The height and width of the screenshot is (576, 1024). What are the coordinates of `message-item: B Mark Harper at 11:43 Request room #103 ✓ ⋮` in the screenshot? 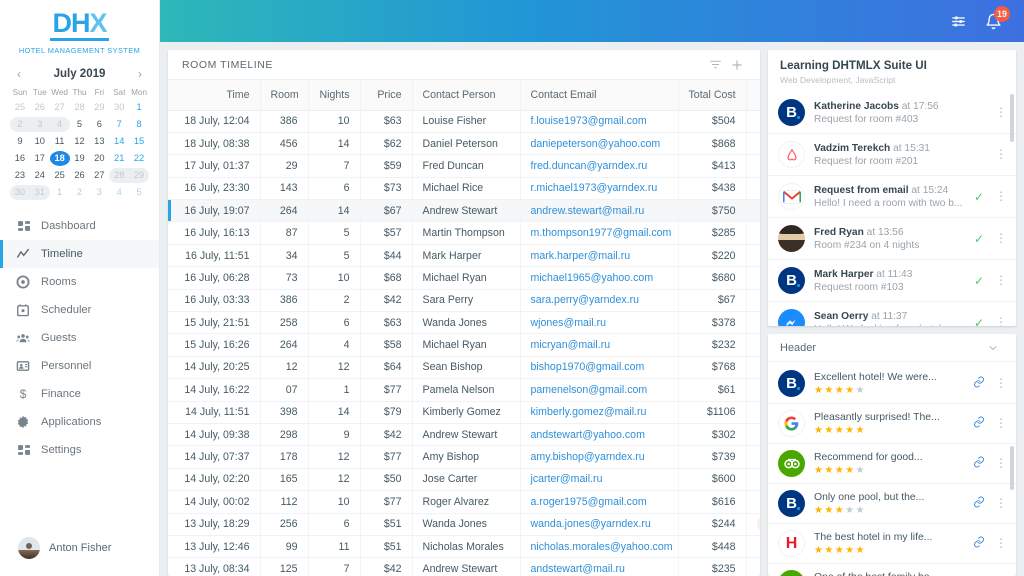 It's located at (892, 281).